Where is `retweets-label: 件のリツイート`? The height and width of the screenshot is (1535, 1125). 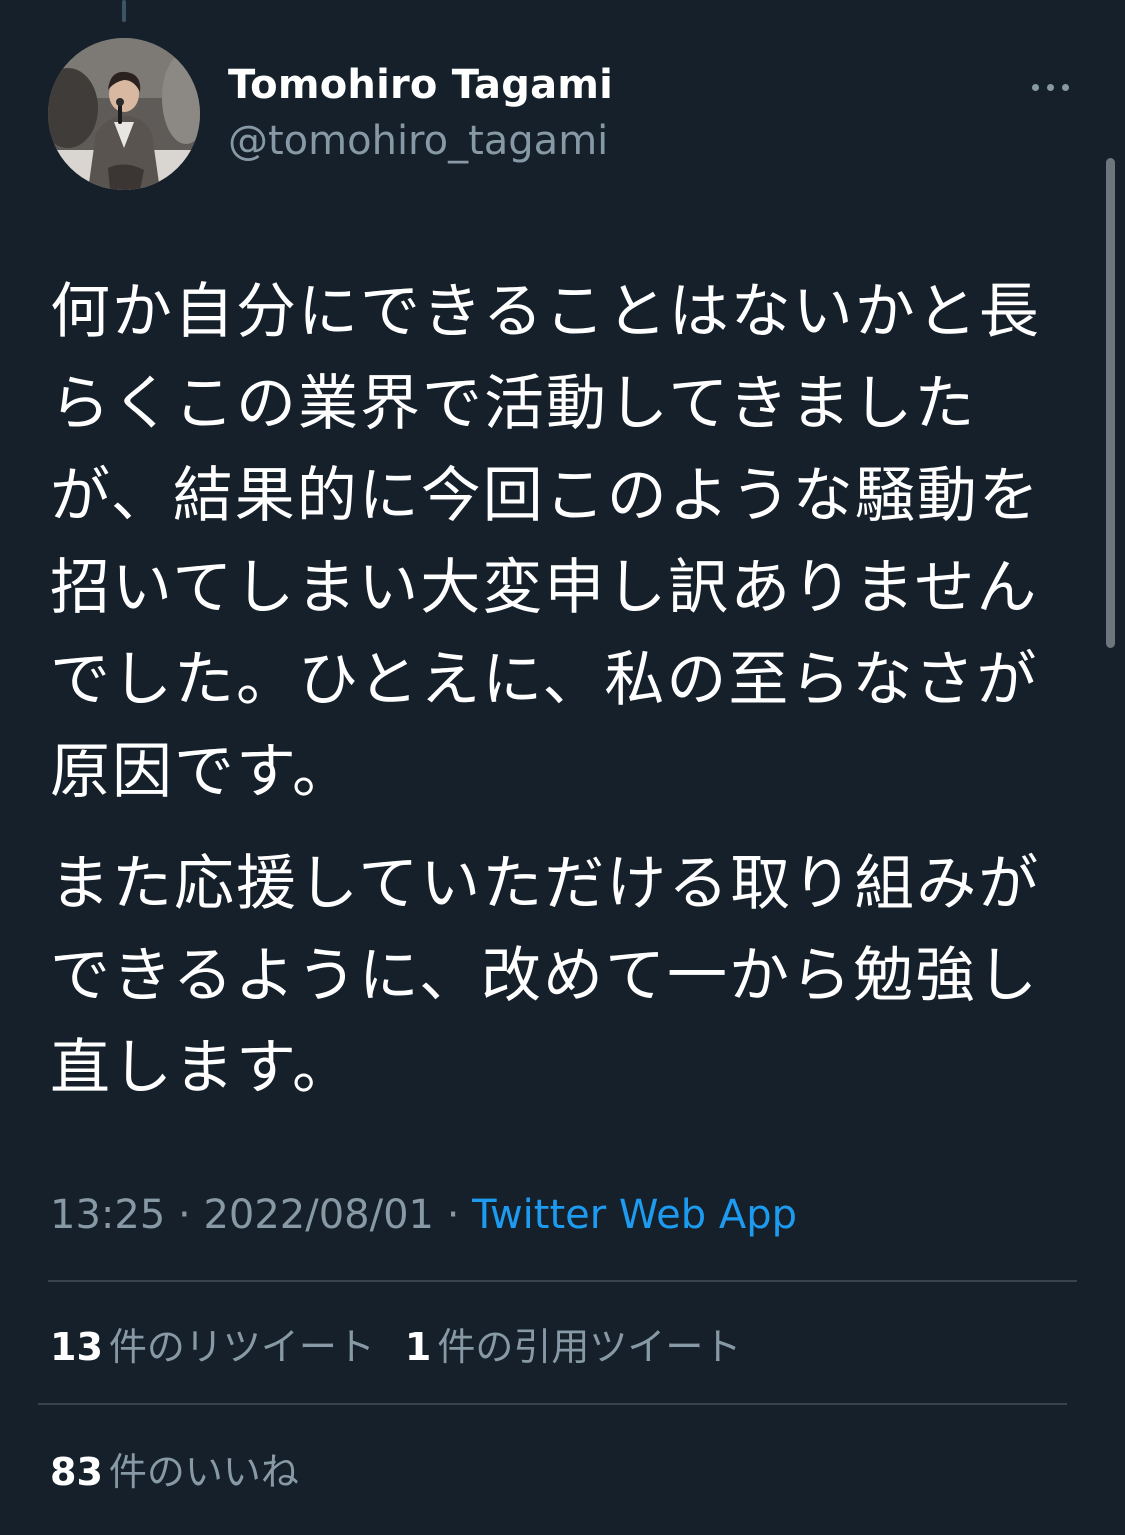 retweets-label: 件のリツイート is located at coordinates (241, 1347).